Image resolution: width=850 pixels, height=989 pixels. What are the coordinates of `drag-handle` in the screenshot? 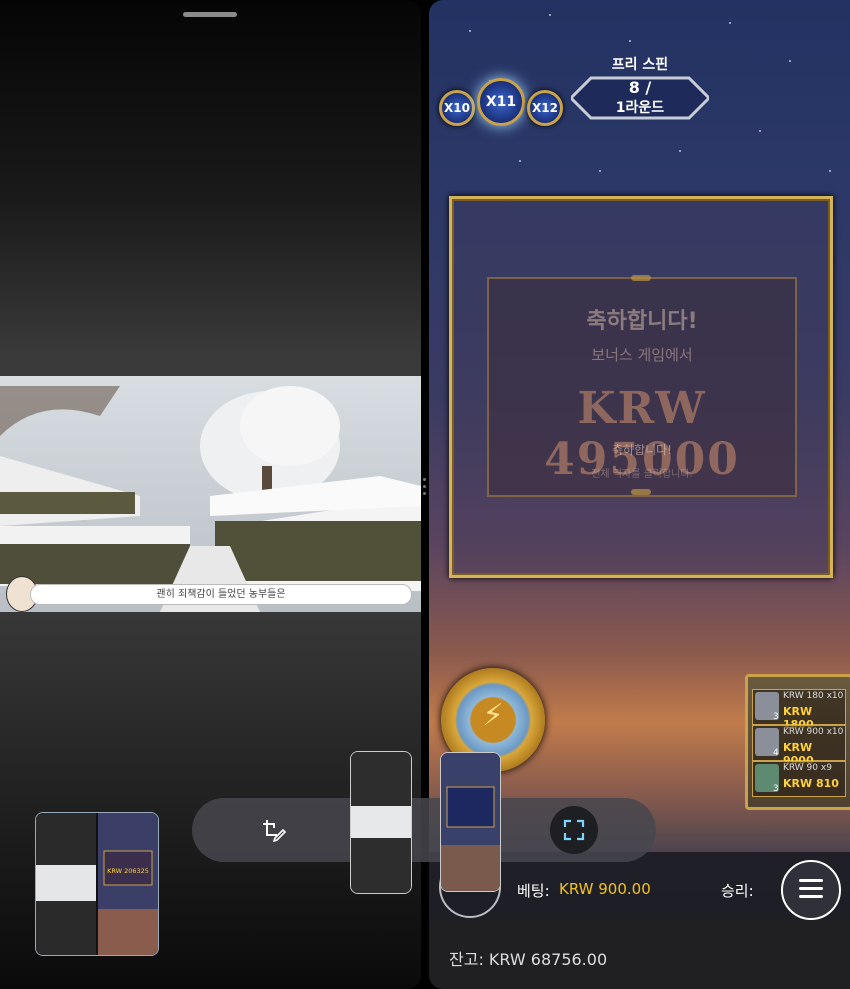 It's located at (210, 14).